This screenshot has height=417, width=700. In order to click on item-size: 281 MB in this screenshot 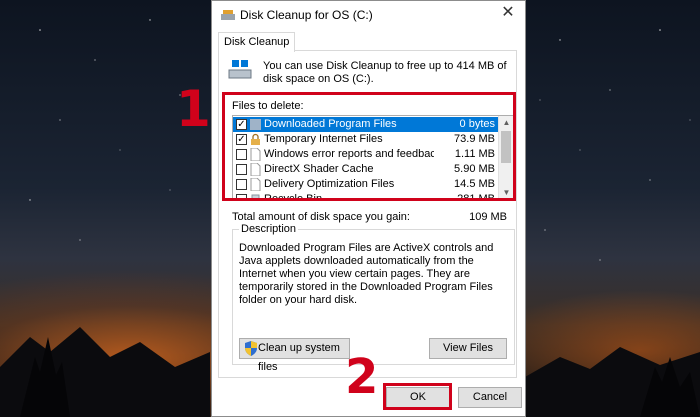, I will do `click(476, 197)`.